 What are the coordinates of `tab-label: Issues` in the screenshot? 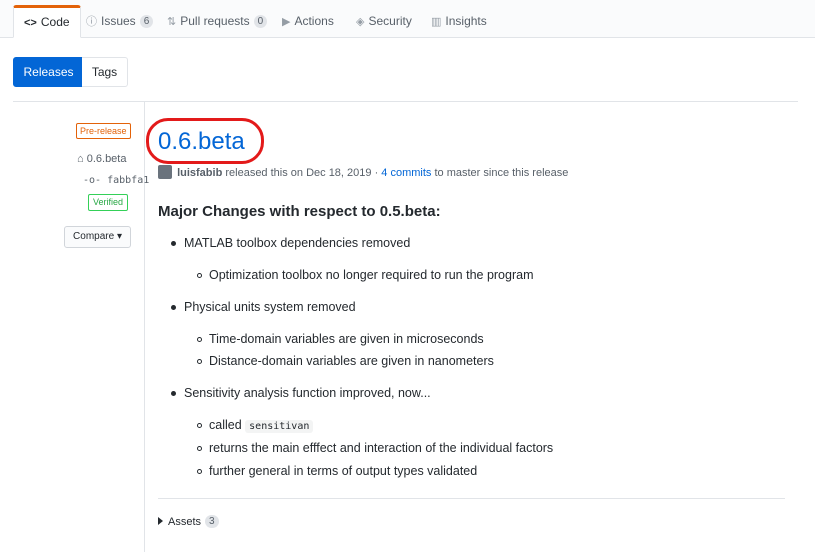 It's located at (118, 21).